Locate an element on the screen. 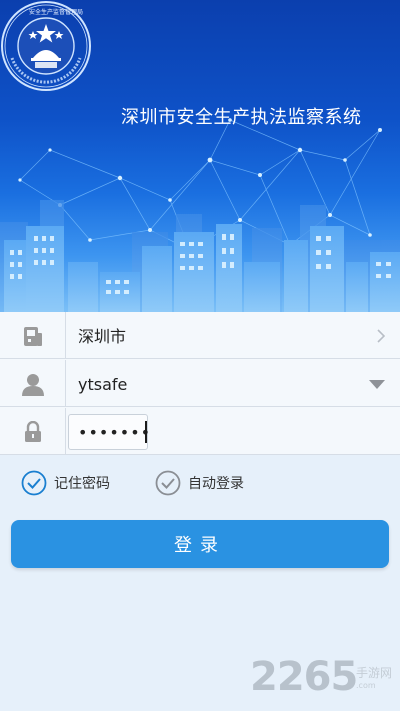 The width and height of the screenshot is (400, 711). text-cursor is located at coordinates (146, 432).